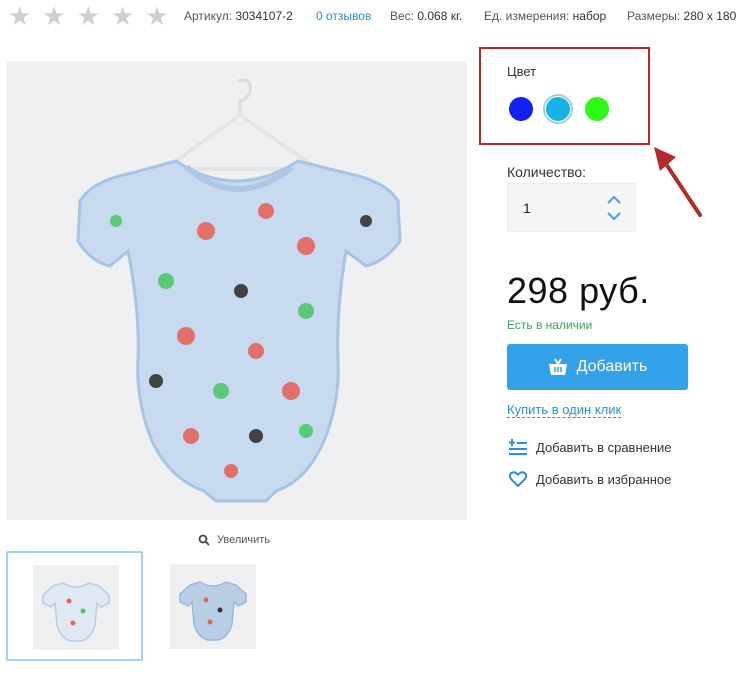  I want to click on zoom-button: Увеличить, so click(234, 540).